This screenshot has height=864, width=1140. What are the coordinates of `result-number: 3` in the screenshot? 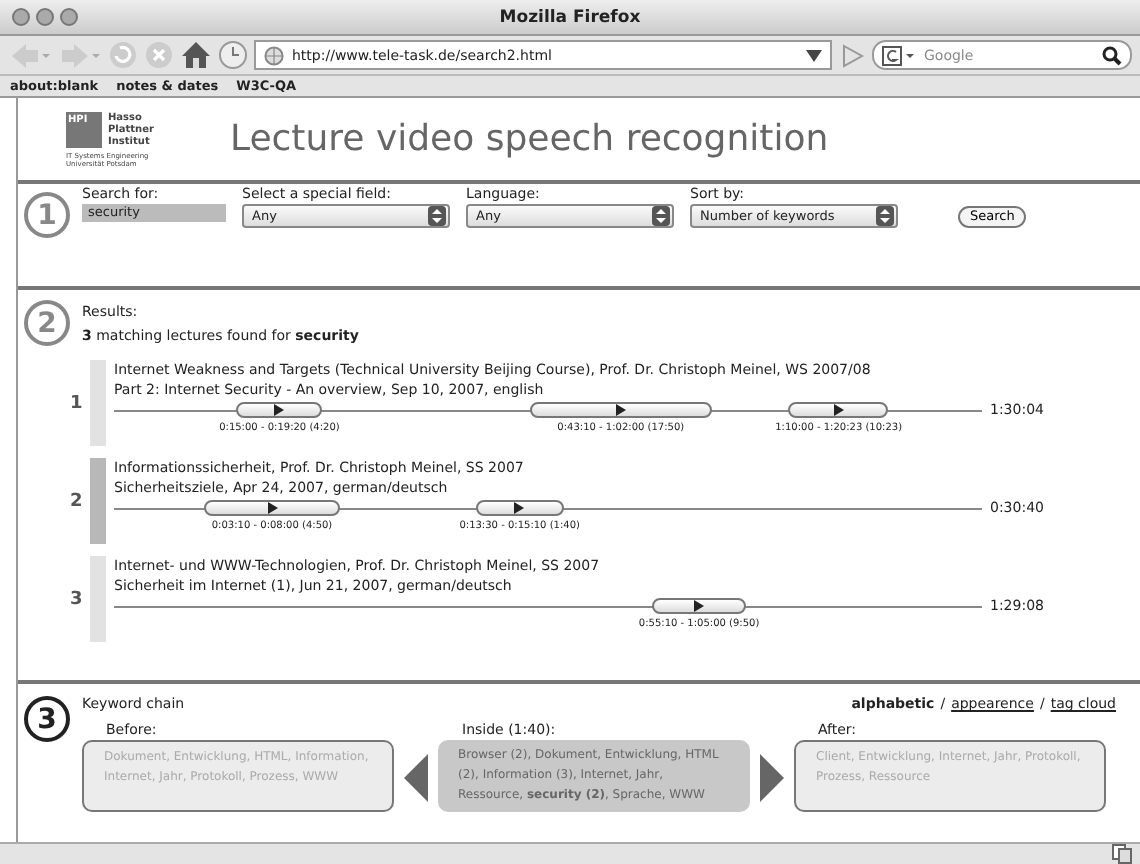 It's located at (77, 599).